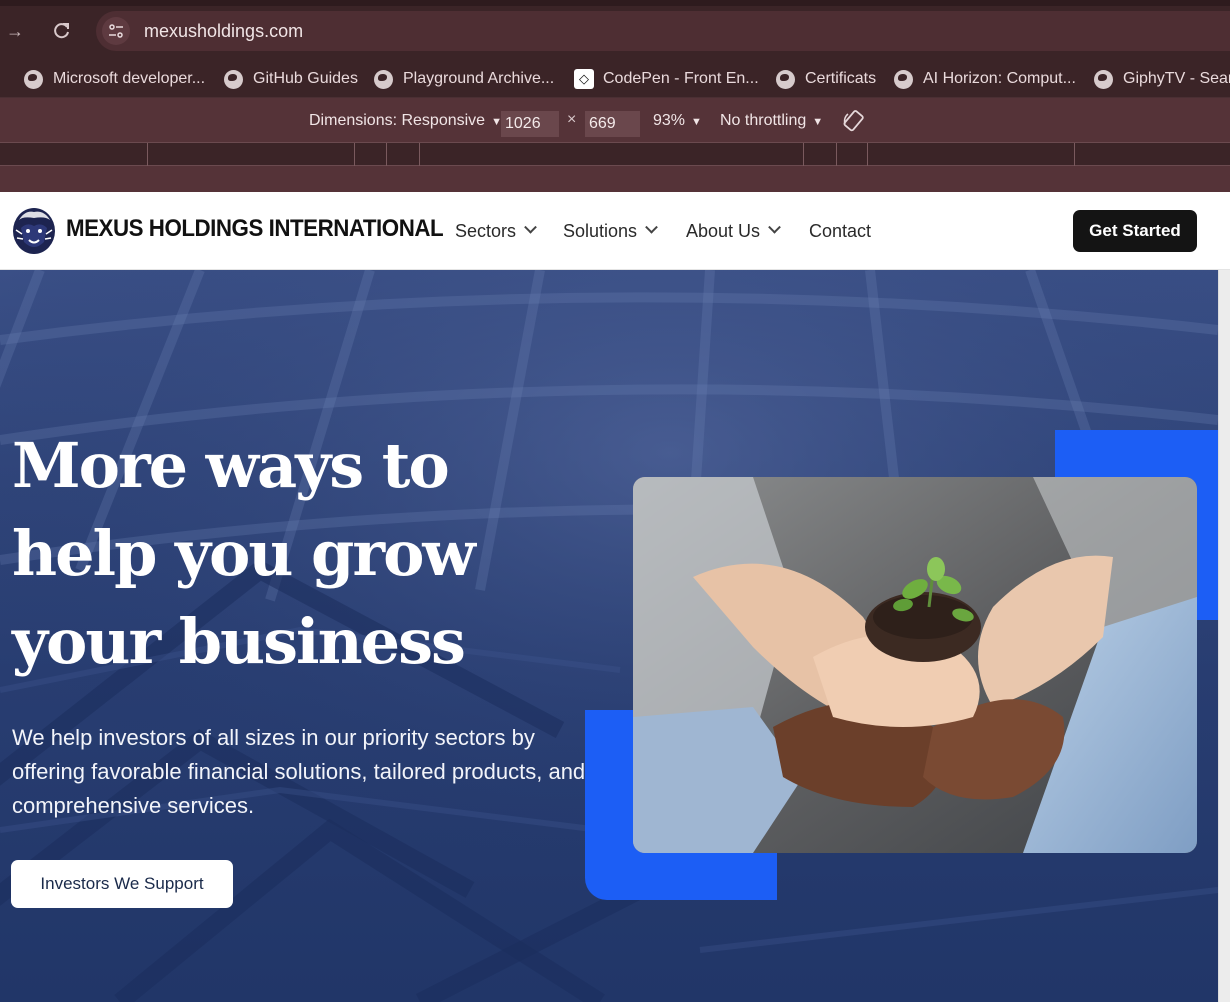  Describe the element at coordinates (615, 179) in the screenshot. I see `viewport-gap` at that location.